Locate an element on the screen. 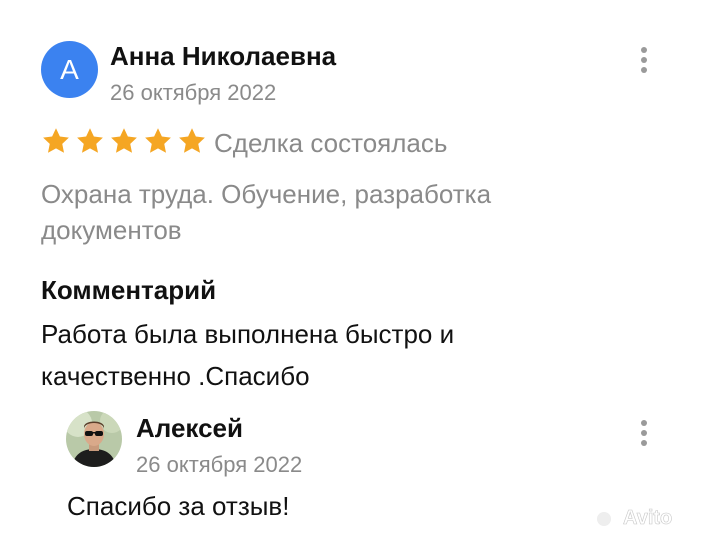 The width and height of the screenshot is (703, 540). rating-stars is located at coordinates (124, 141).